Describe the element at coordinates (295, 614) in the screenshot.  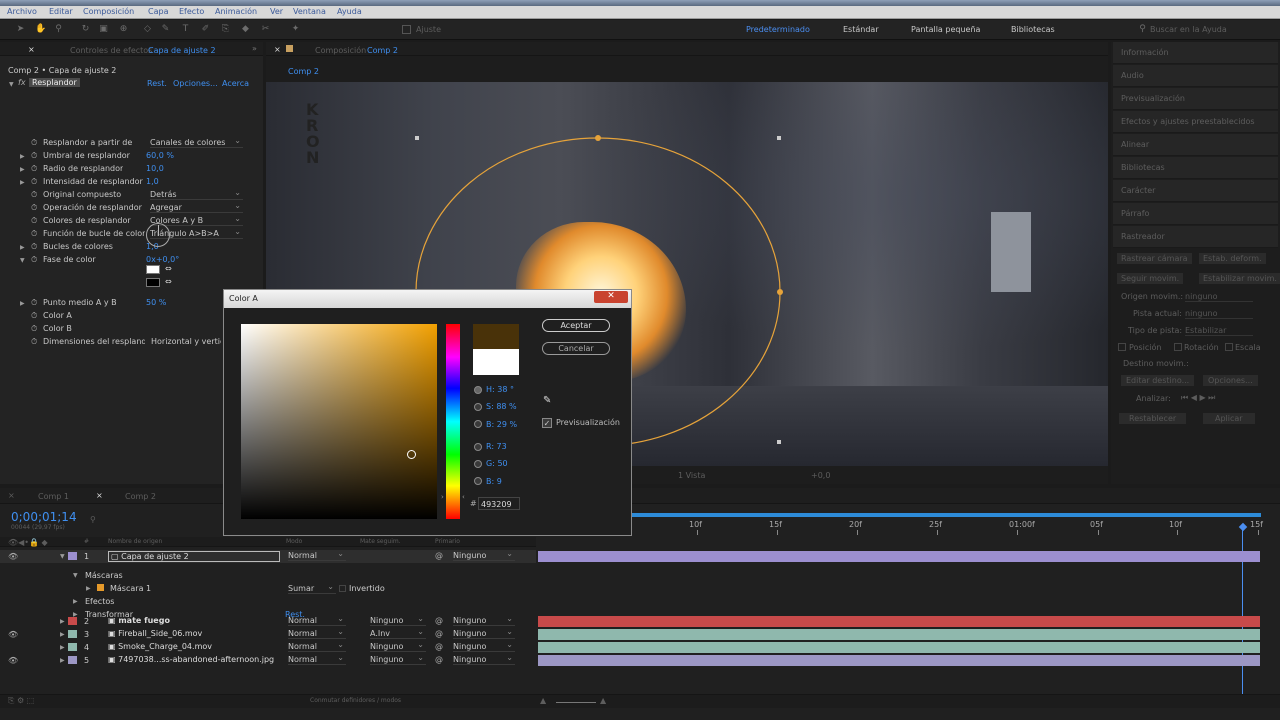
I see `transform-reset-link: Rest.` at that location.